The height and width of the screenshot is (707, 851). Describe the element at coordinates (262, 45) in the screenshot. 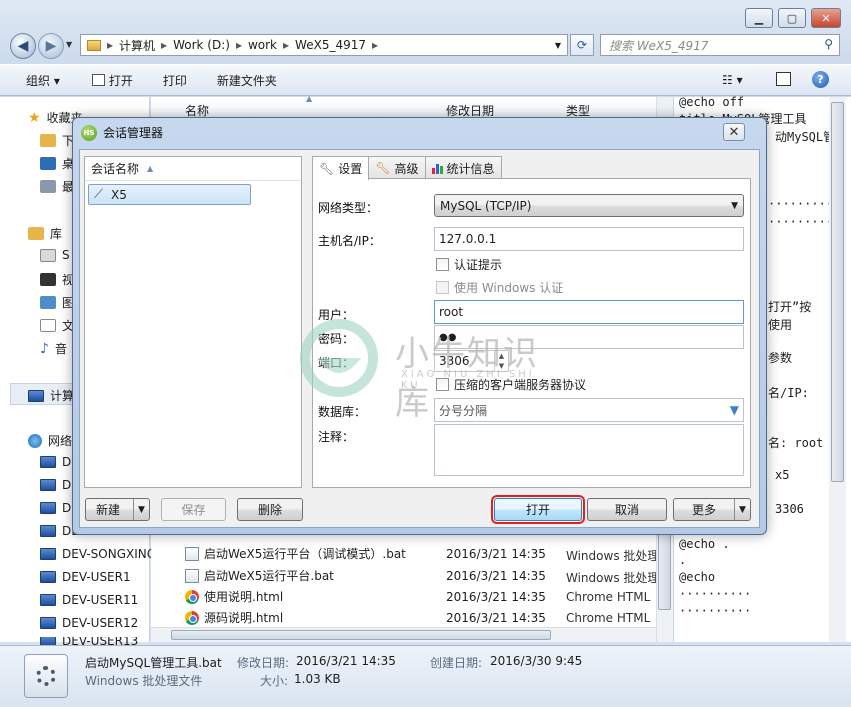

I see `breadcrumb-item: work` at that location.